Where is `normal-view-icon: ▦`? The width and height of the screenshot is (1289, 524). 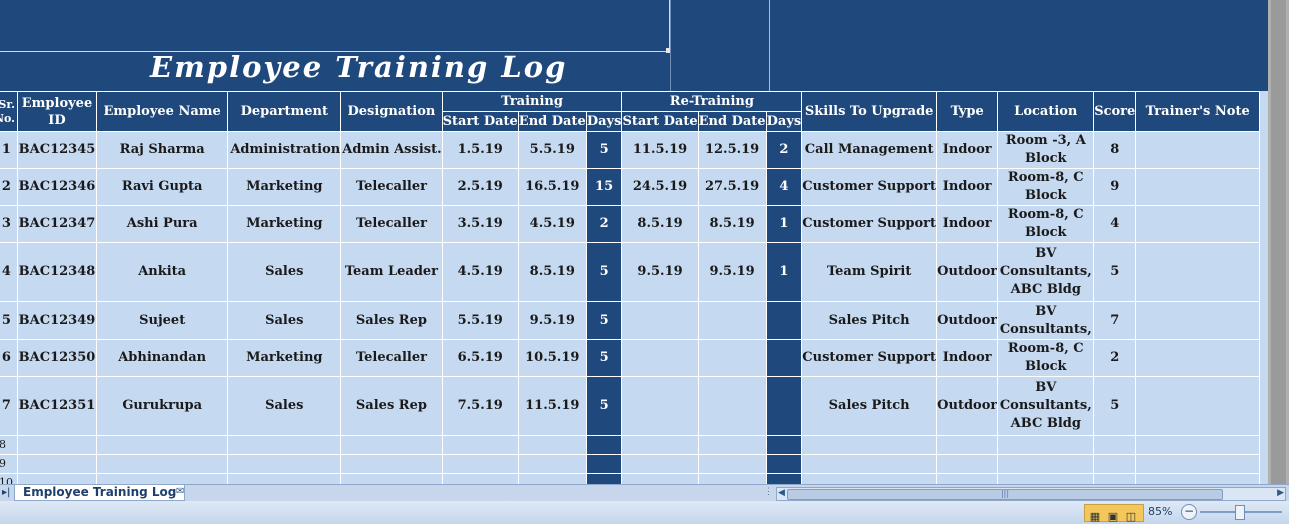 normal-view-icon: ▦ is located at coordinates (1095, 517).